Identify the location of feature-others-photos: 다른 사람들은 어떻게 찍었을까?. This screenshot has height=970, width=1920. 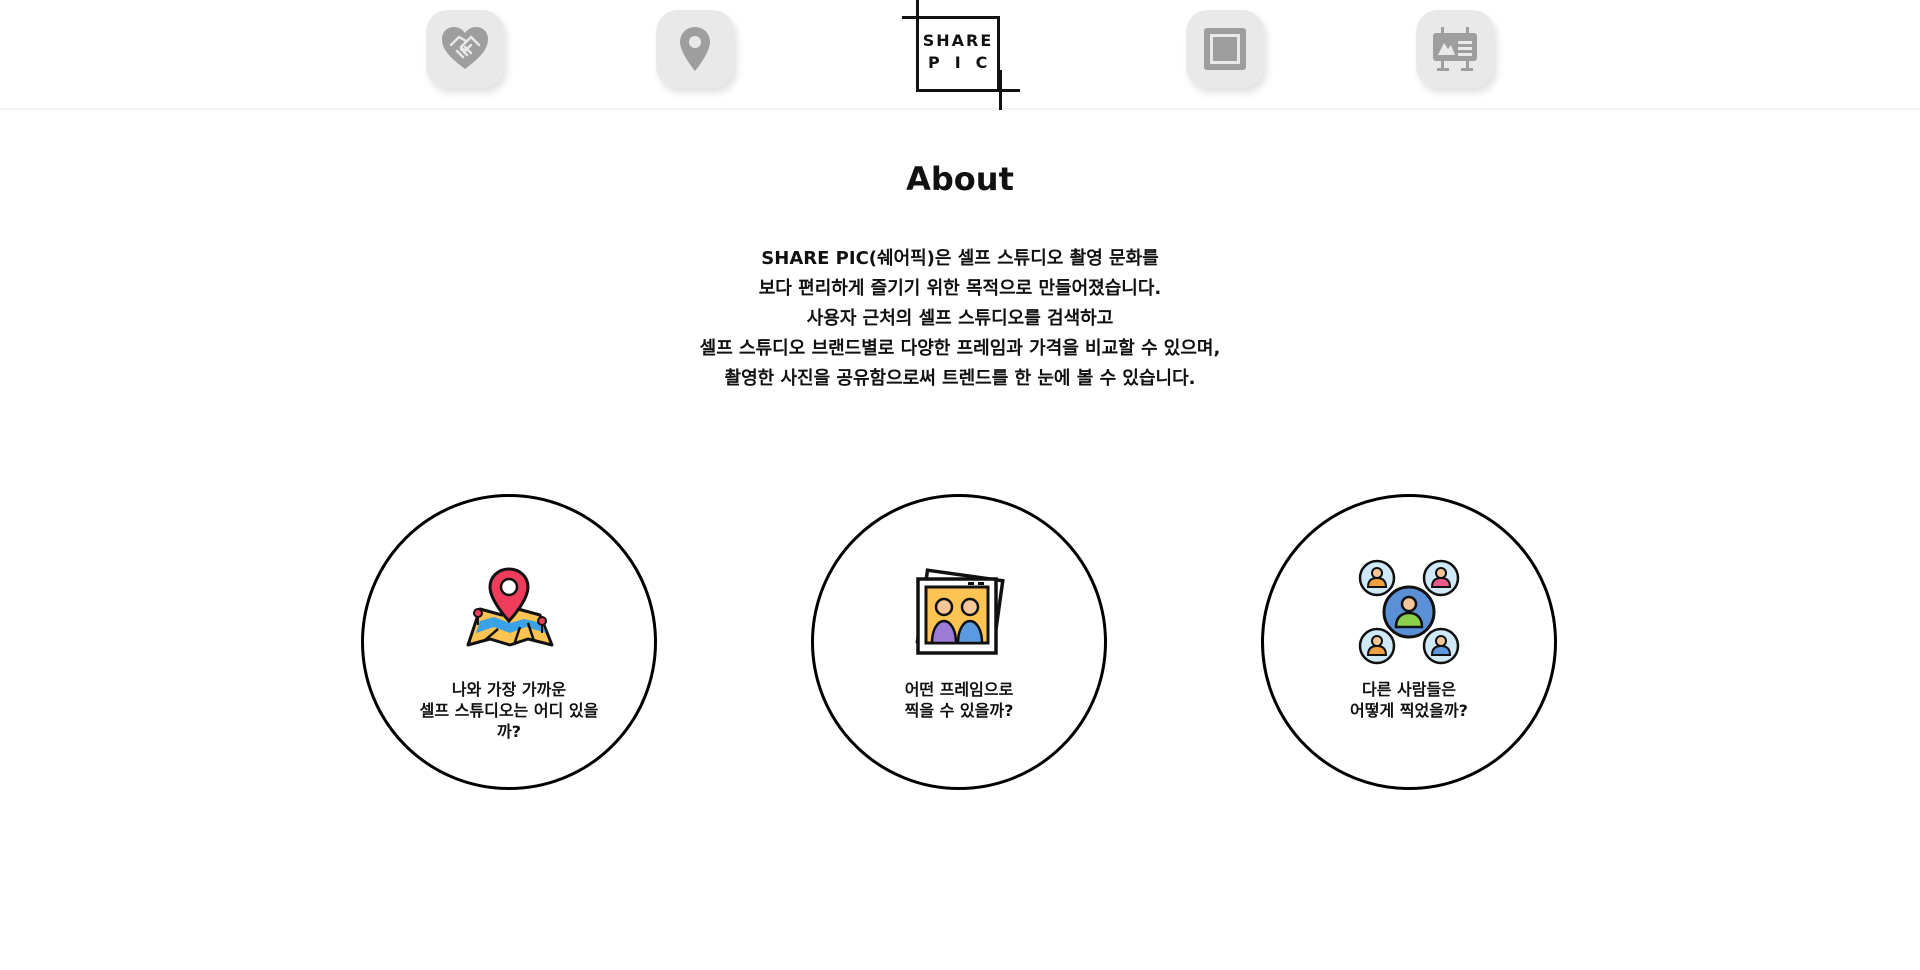
(1409, 642).